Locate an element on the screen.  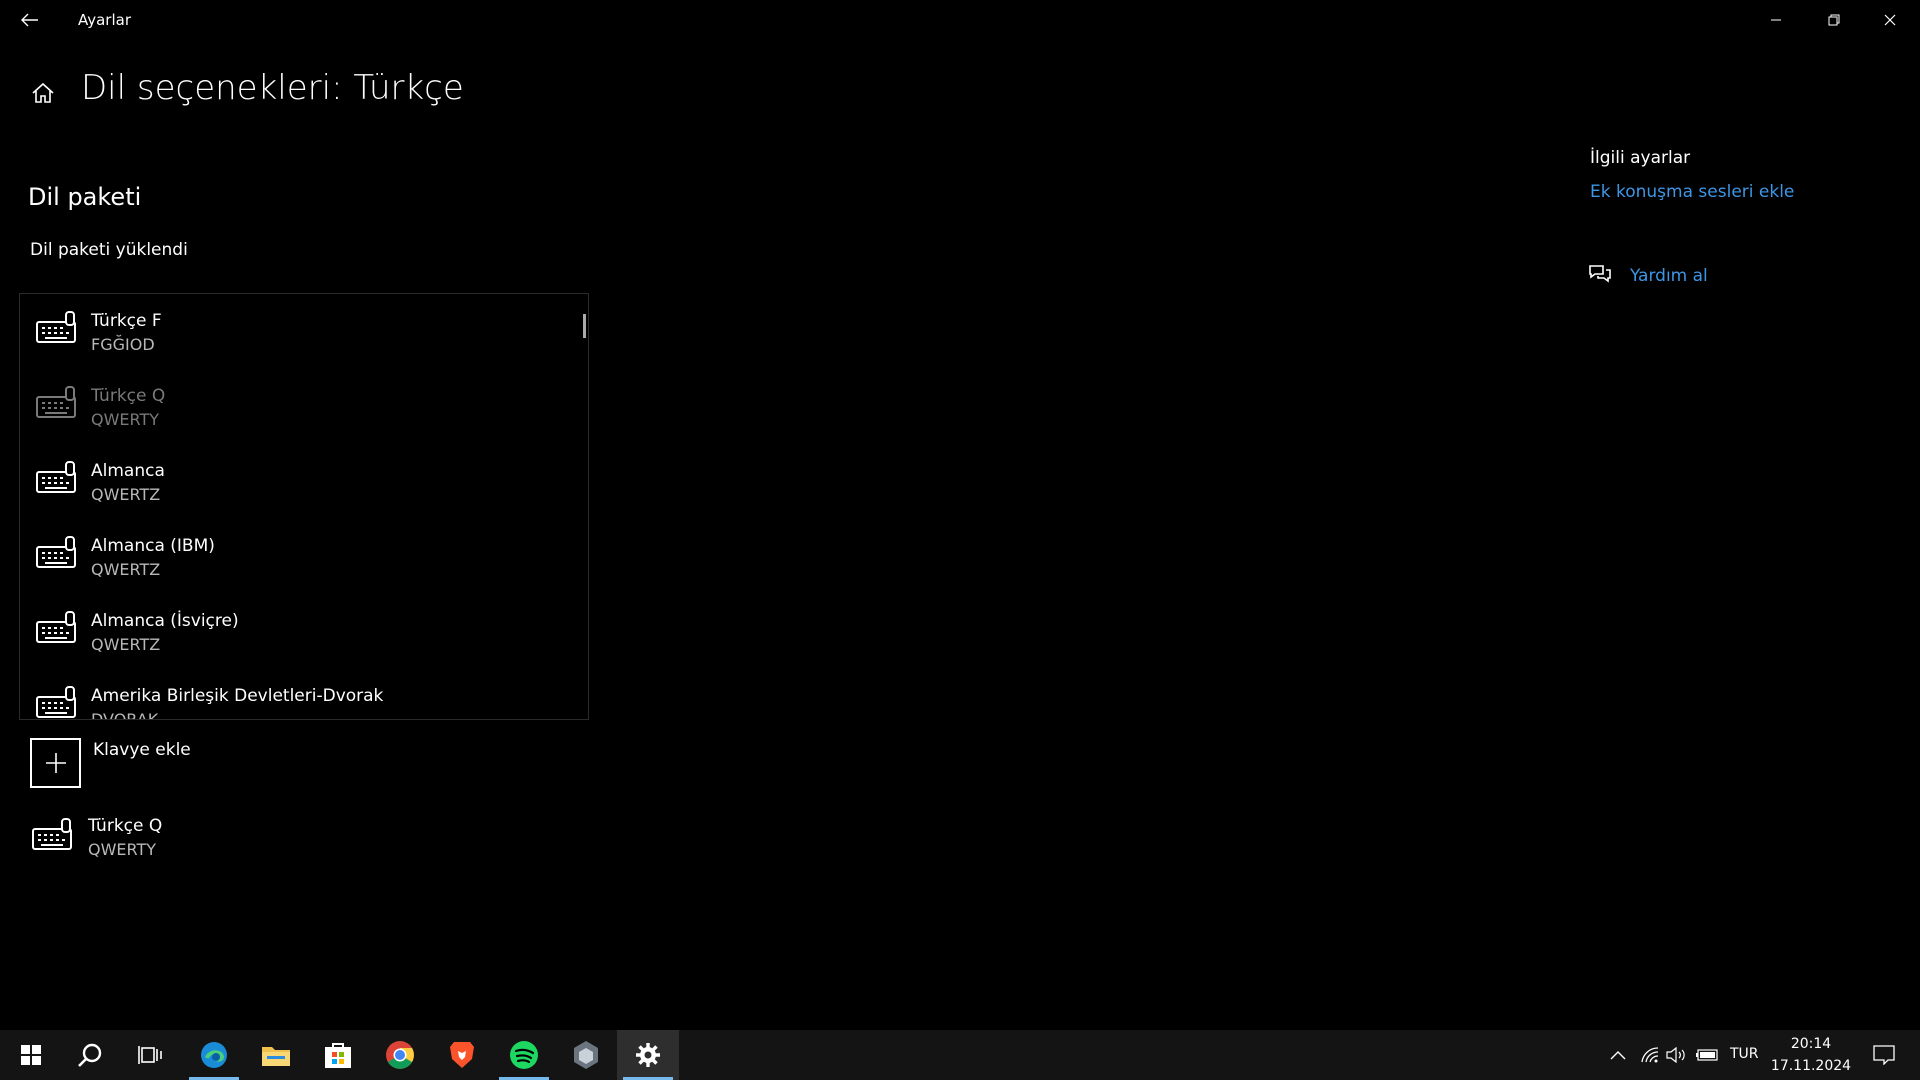
input-language-indicator: TUR is located at coordinates (1744, 1054).